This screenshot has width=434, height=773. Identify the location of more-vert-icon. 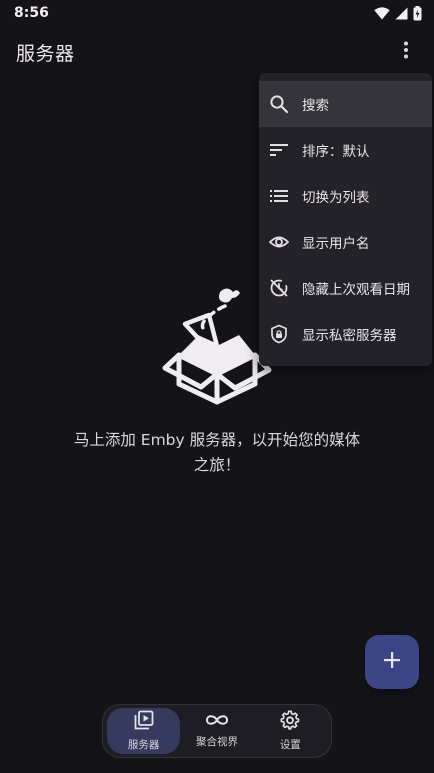
(406, 52).